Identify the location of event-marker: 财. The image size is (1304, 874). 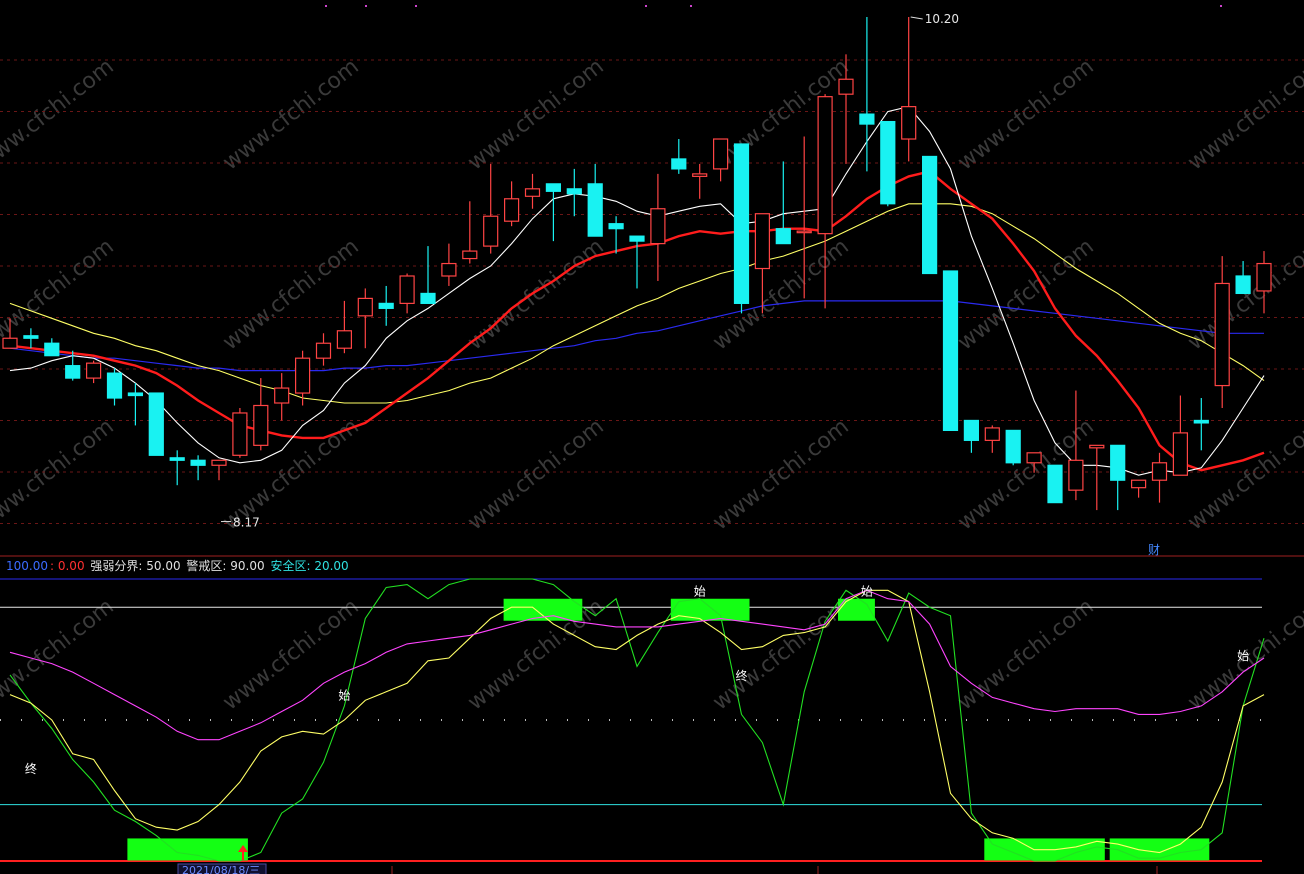
(1154, 550).